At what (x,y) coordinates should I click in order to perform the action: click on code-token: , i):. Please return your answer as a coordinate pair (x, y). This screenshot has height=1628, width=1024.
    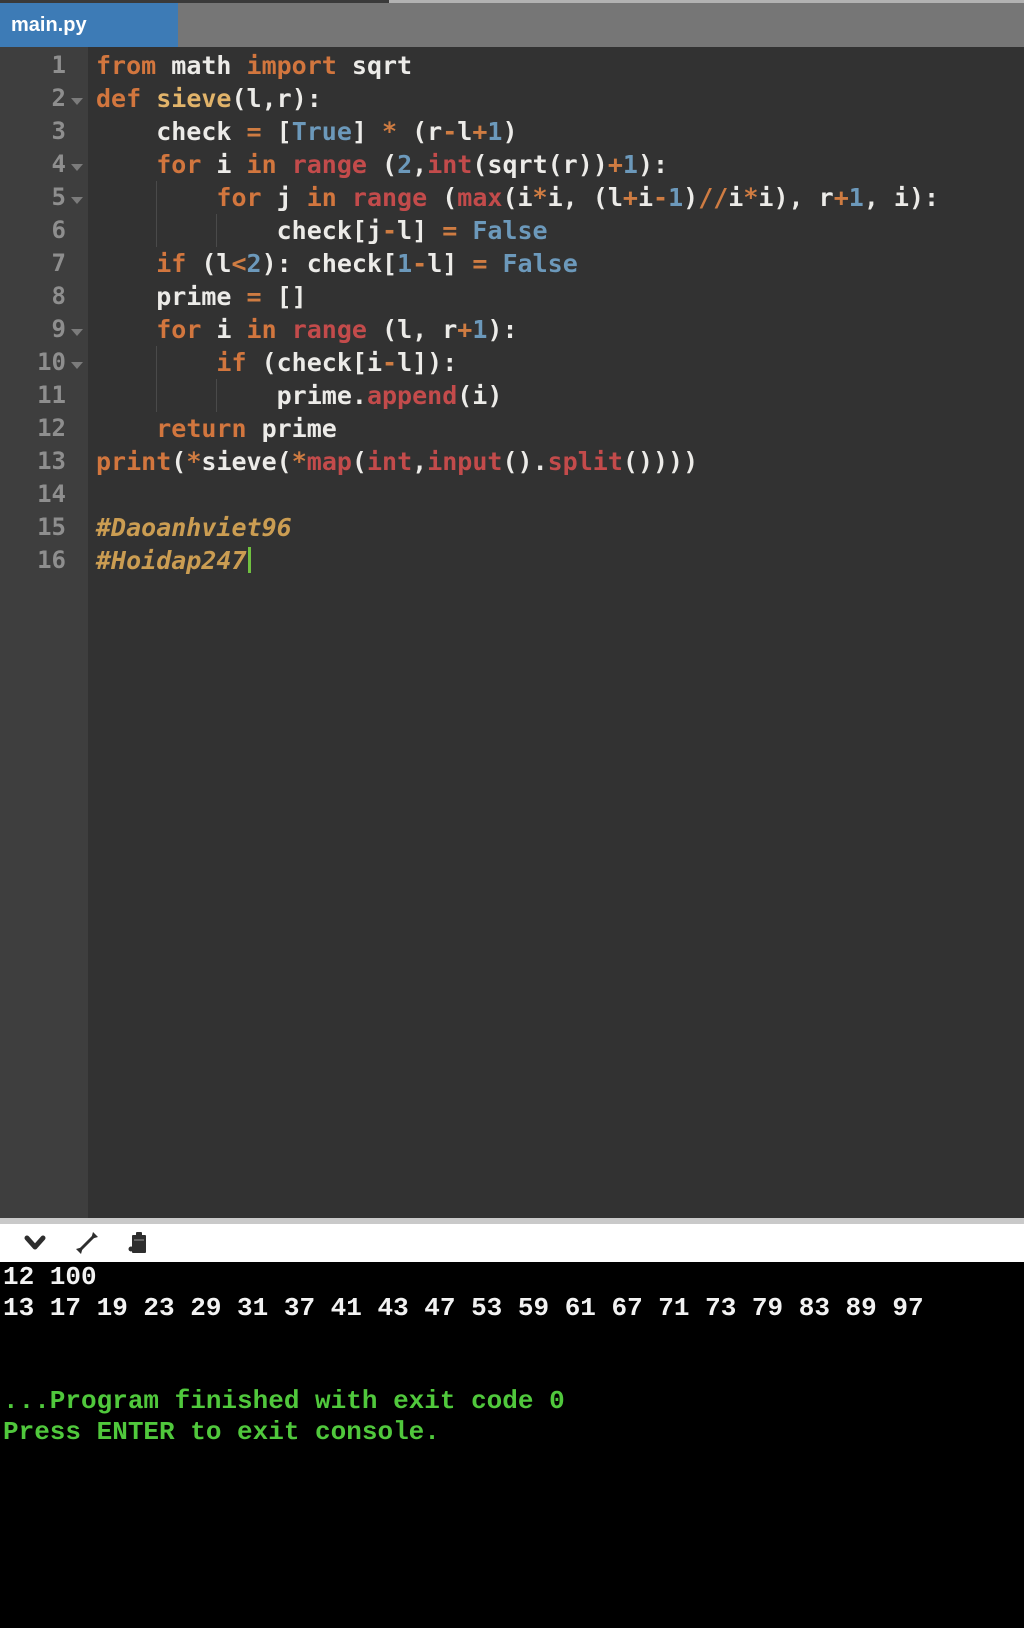
    Looking at the image, I should click on (901, 197).